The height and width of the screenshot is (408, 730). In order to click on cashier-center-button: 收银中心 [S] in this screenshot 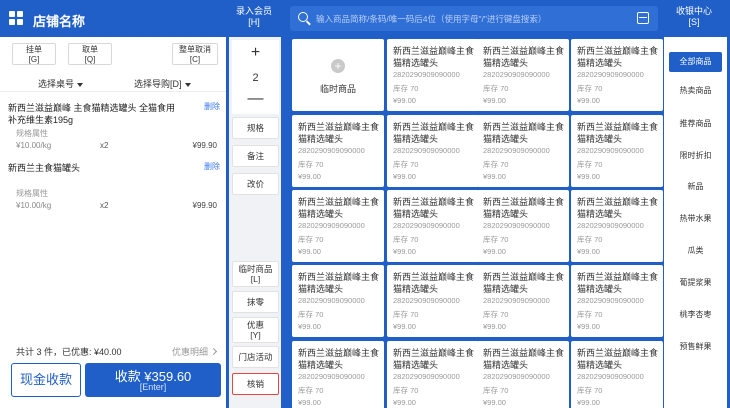, I will do `click(694, 19)`.